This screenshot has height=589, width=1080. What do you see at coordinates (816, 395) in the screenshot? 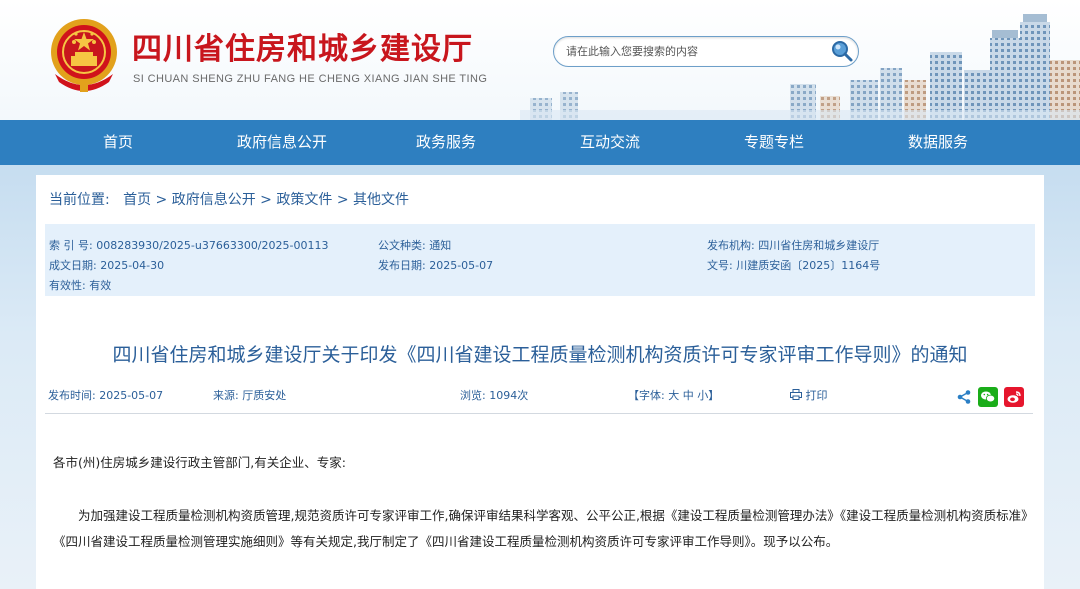
I see `print-label: 打印` at bounding box center [816, 395].